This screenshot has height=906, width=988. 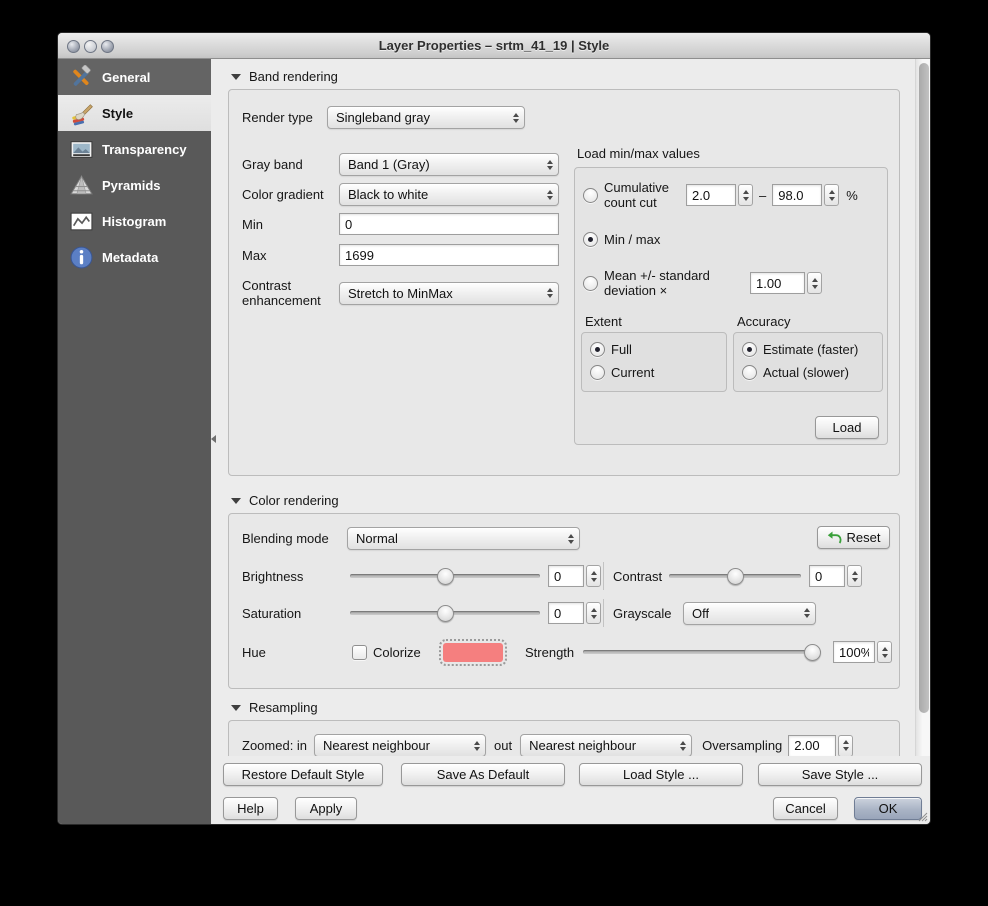 What do you see at coordinates (814, 283) in the screenshot?
I see `stddev-stepper` at bounding box center [814, 283].